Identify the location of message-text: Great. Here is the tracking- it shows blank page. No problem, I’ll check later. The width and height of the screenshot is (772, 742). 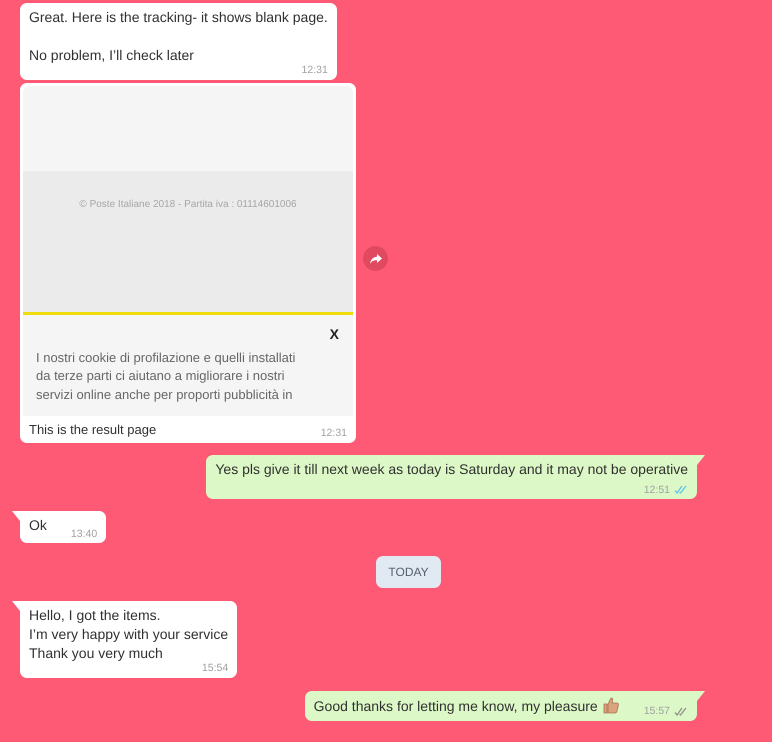
(178, 36).